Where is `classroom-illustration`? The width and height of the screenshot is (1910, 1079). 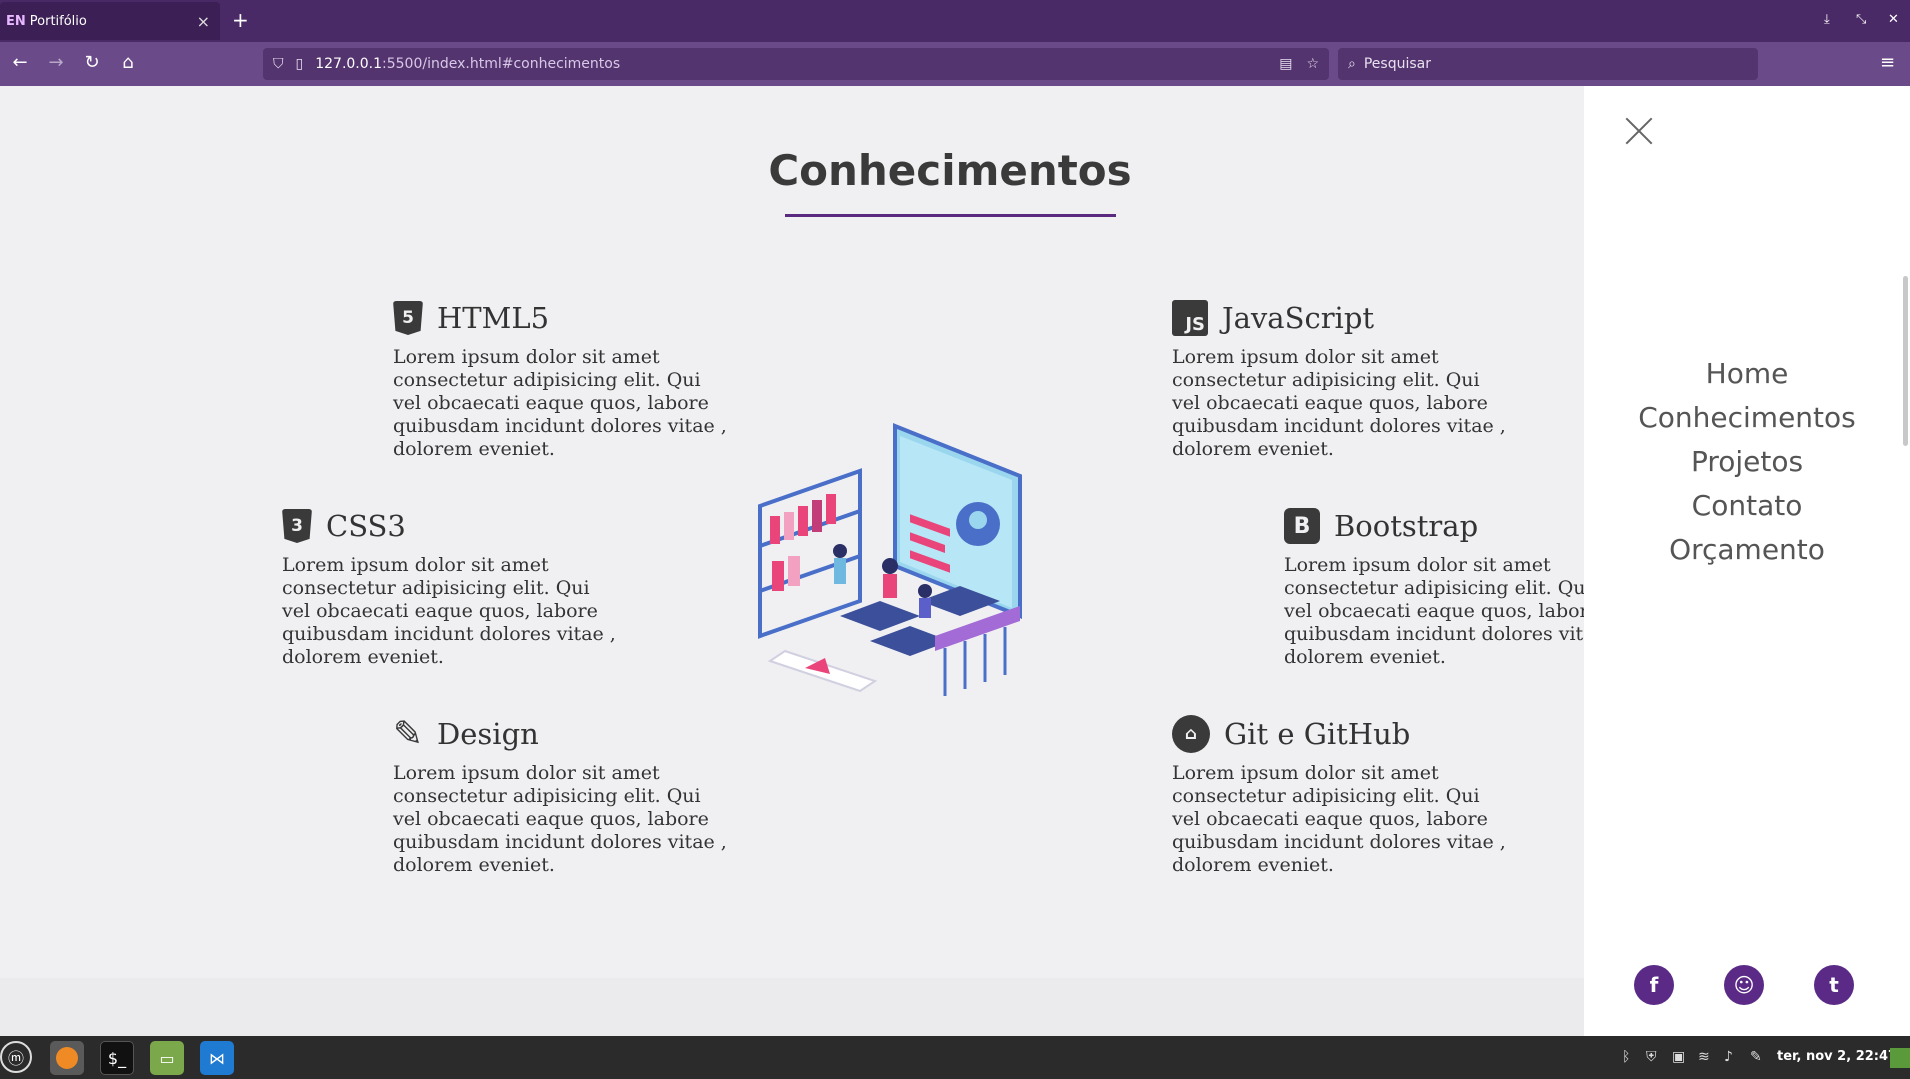 classroom-illustration is located at coordinates (890, 559).